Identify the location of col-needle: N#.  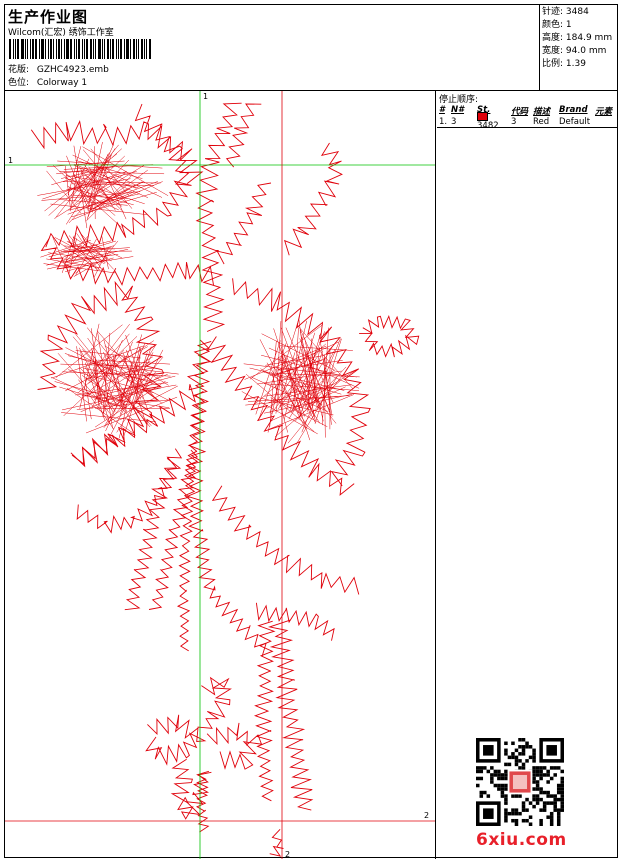
(458, 110).